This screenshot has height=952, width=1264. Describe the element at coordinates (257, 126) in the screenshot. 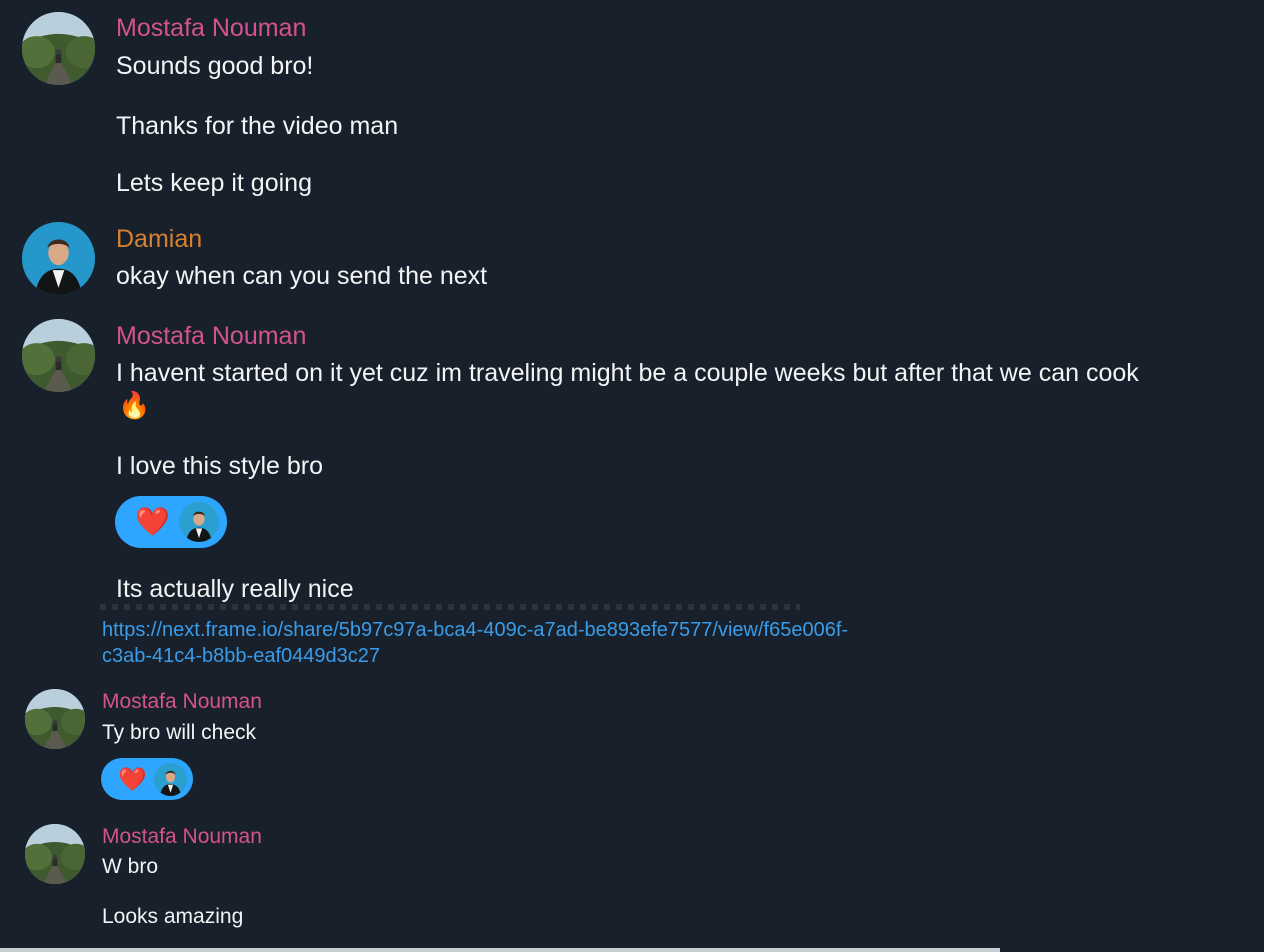

I see `message-text: Thanks for the video man` at that location.